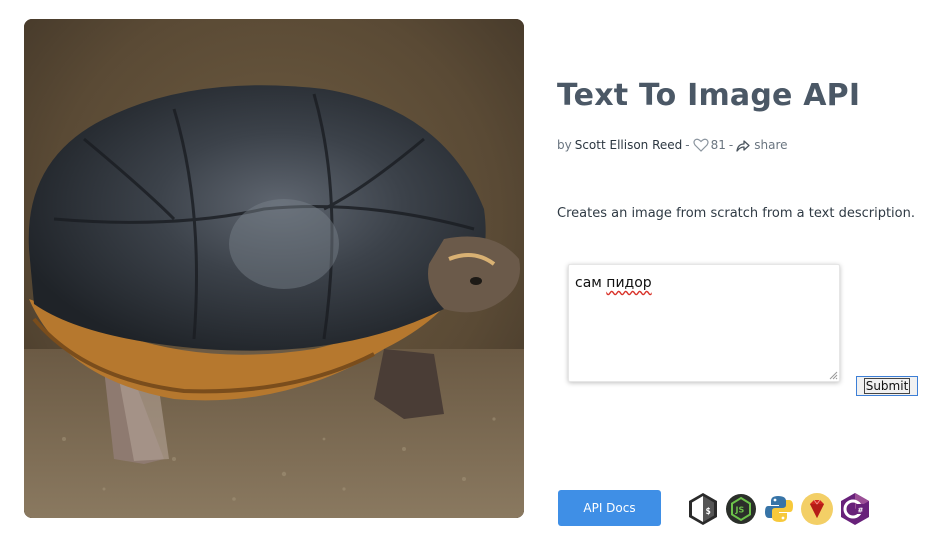 The height and width of the screenshot is (539, 945). I want to click on submit-button: Submit, so click(887, 386).